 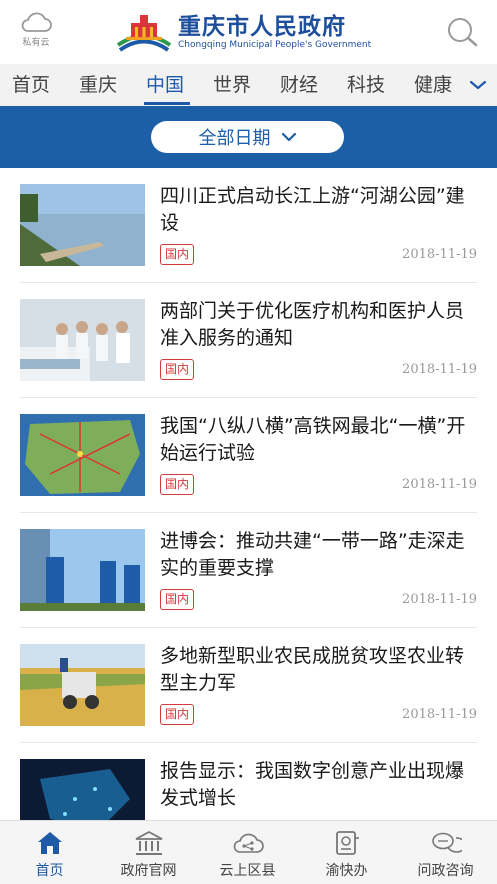 I want to click on more-tabs-button, so click(x=477, y=85).